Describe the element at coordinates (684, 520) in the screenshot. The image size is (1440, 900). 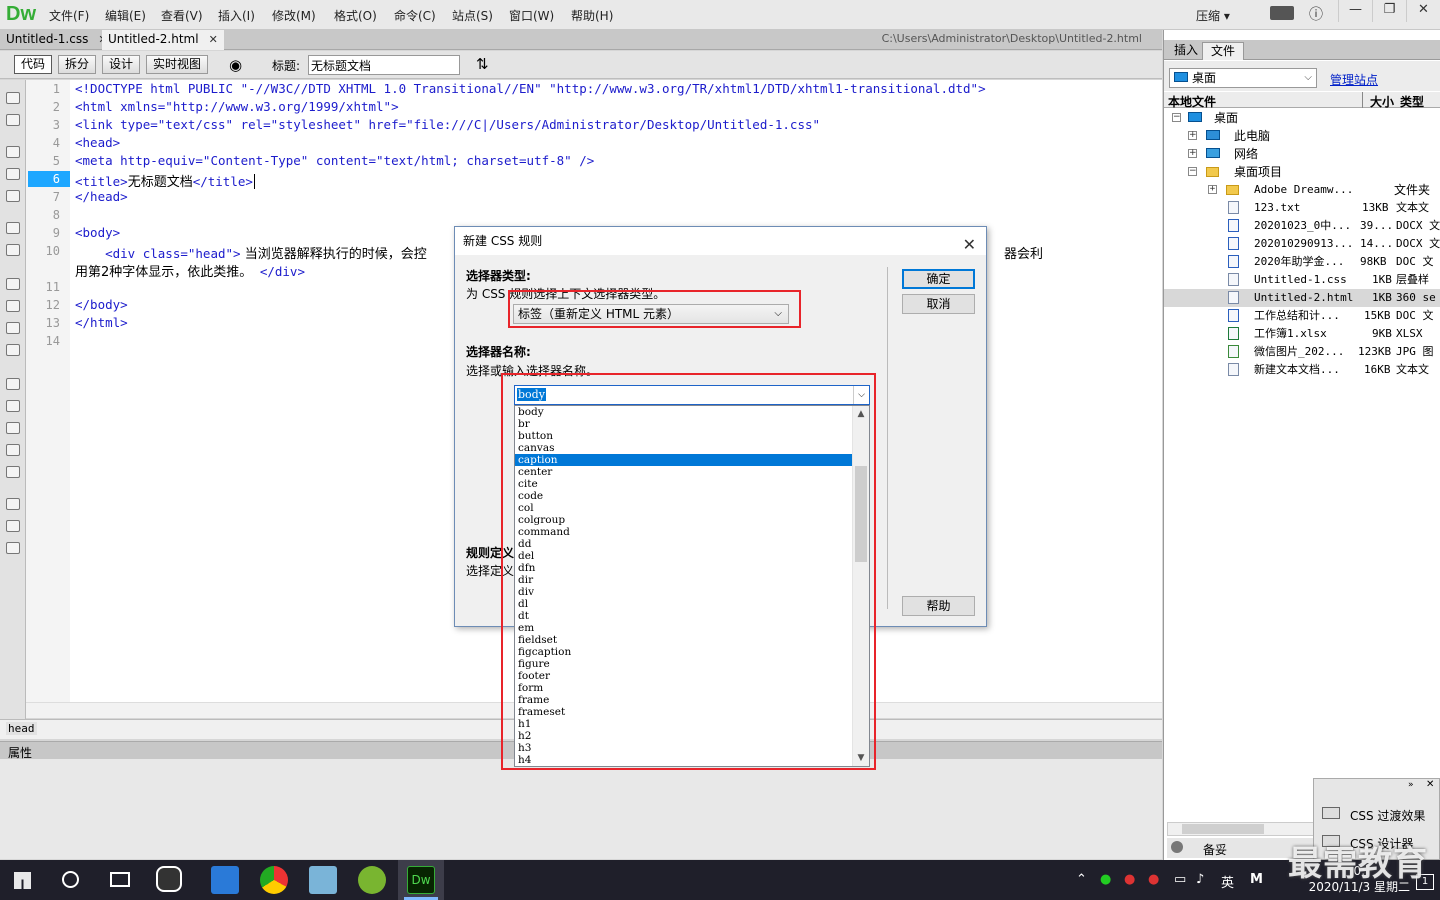
I see `selector-option: colgroup` at that location.